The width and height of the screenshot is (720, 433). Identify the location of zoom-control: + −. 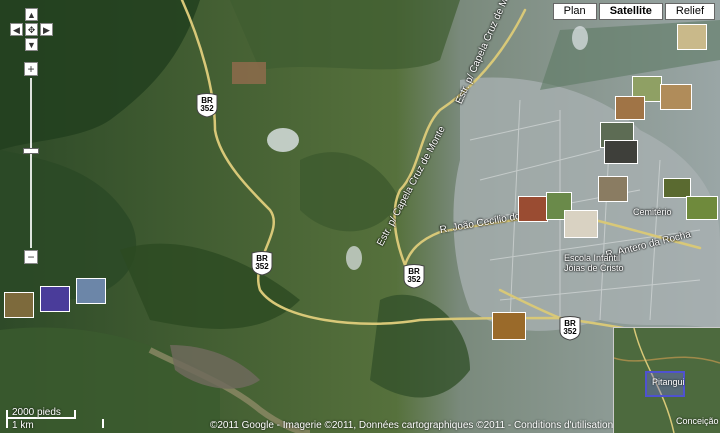
(31, 163).